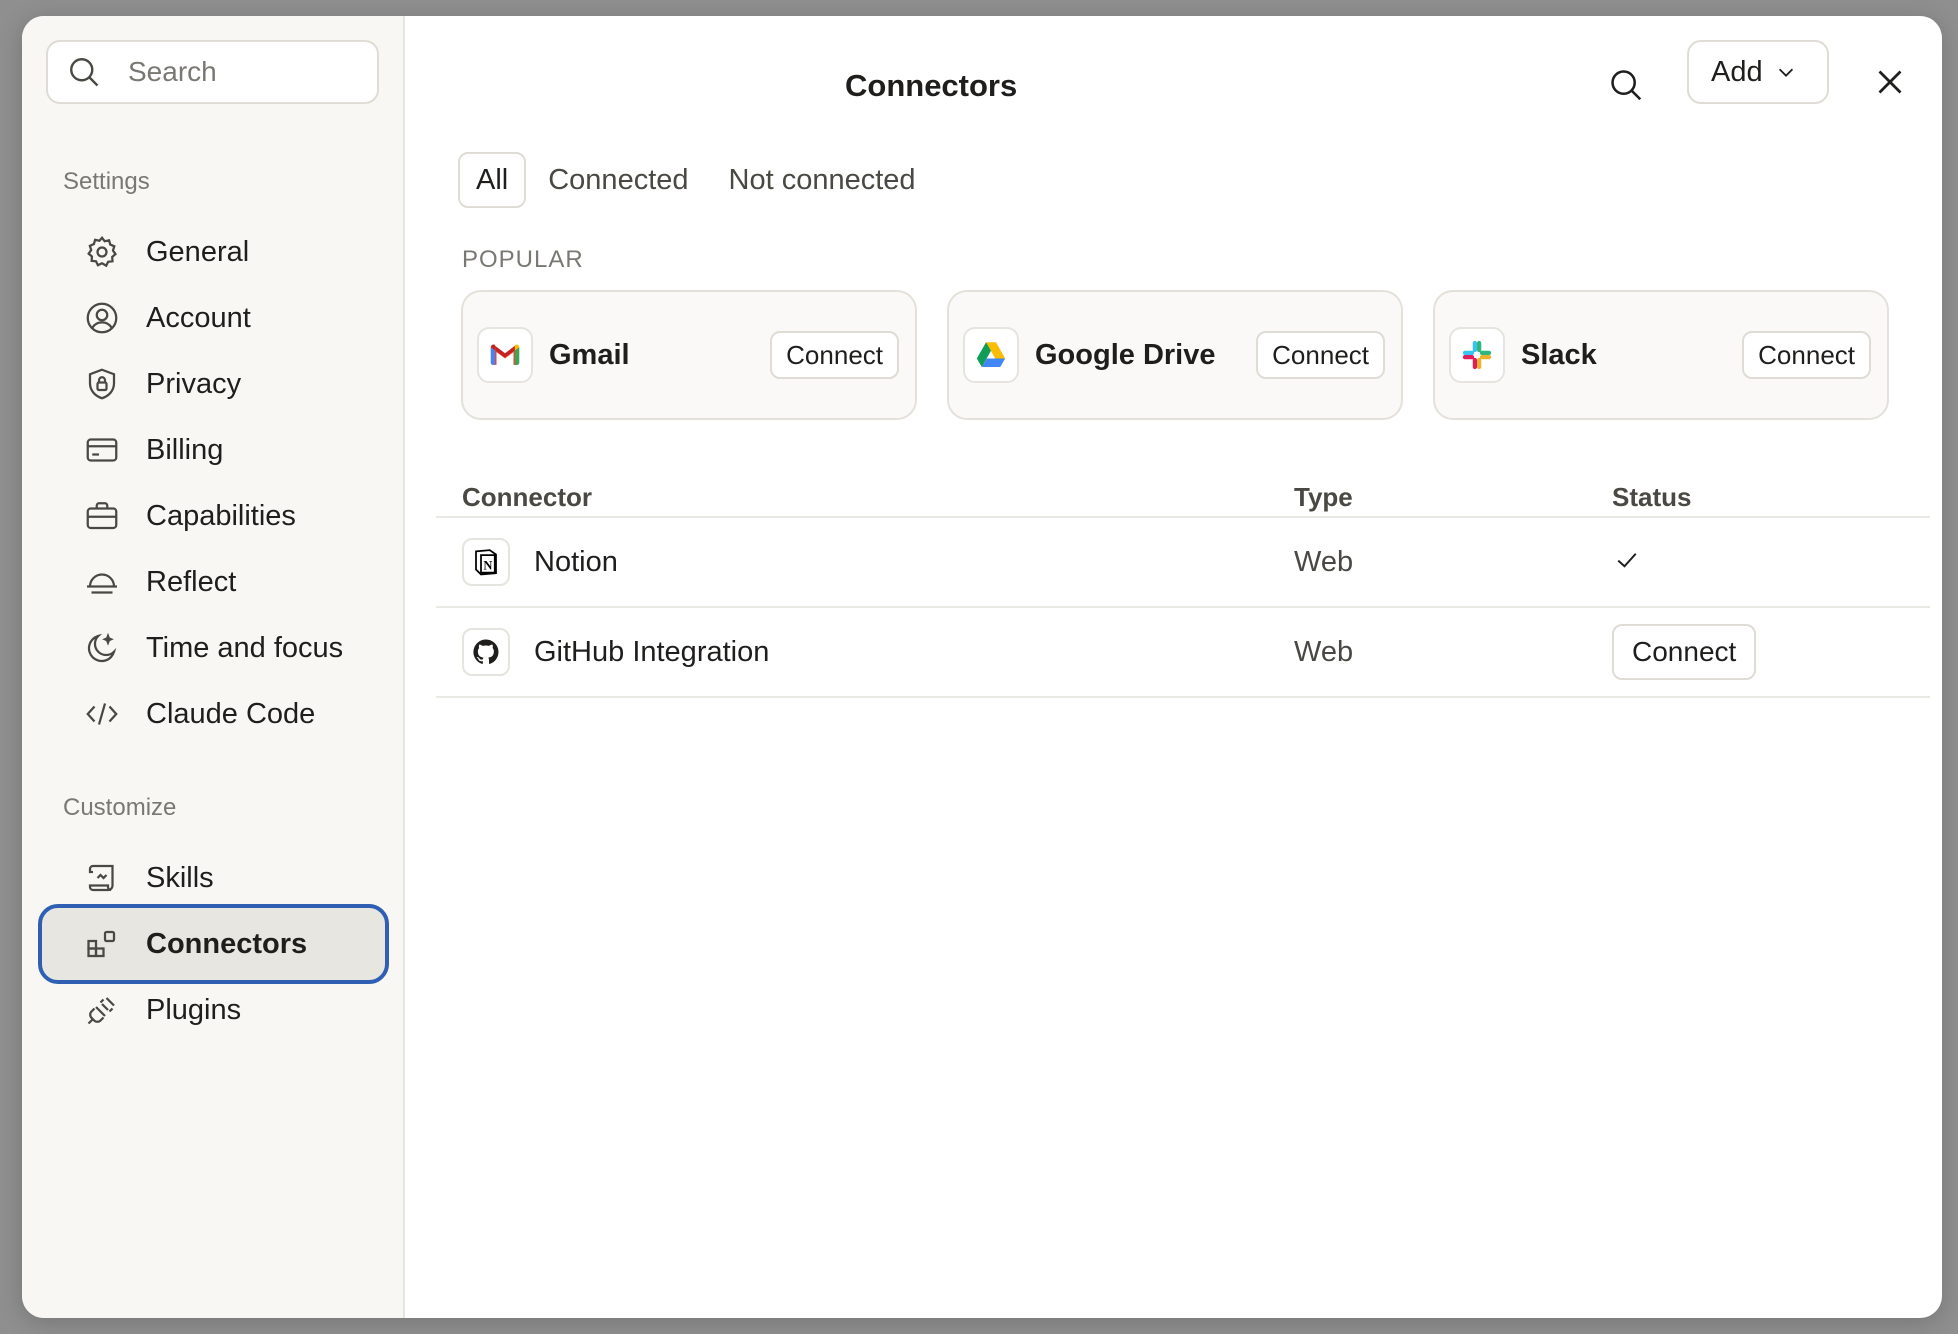 The height and width of the screenshot is (1334, 1958). I want to click on sidebar-item-label: Connectors, so click(227, 943).